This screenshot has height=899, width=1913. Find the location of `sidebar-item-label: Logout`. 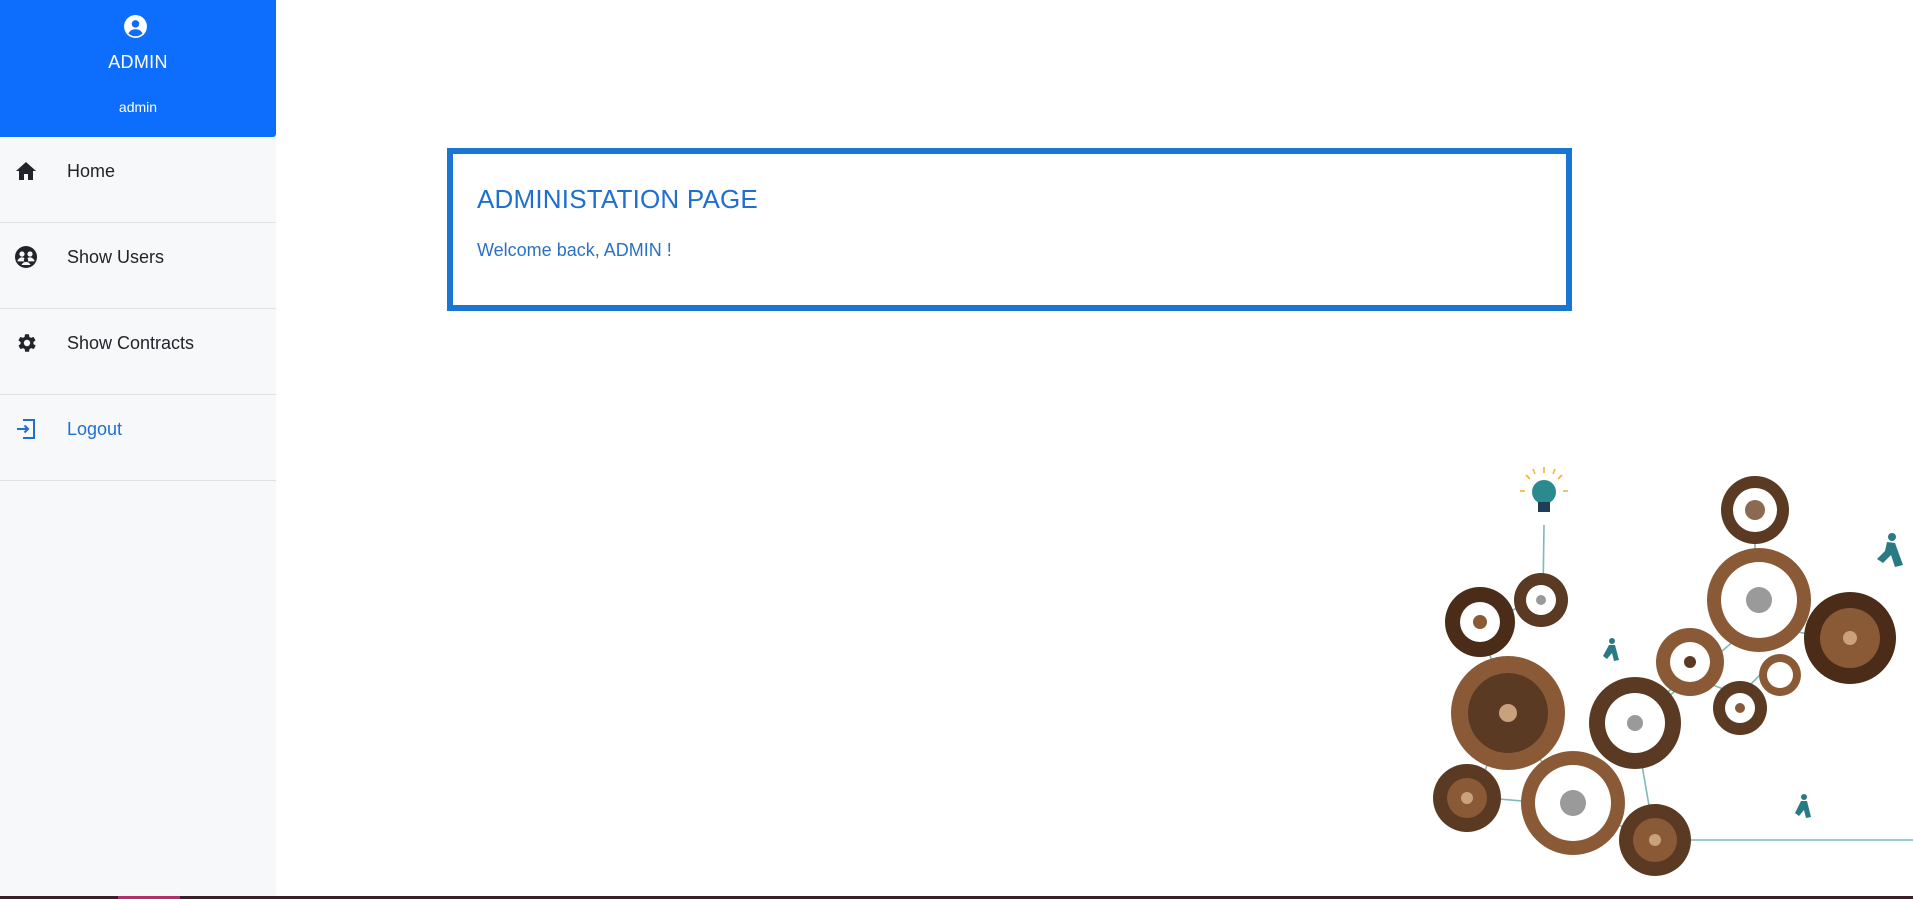

sidebar-item-label: Logout is located at coordinates (95, 429).